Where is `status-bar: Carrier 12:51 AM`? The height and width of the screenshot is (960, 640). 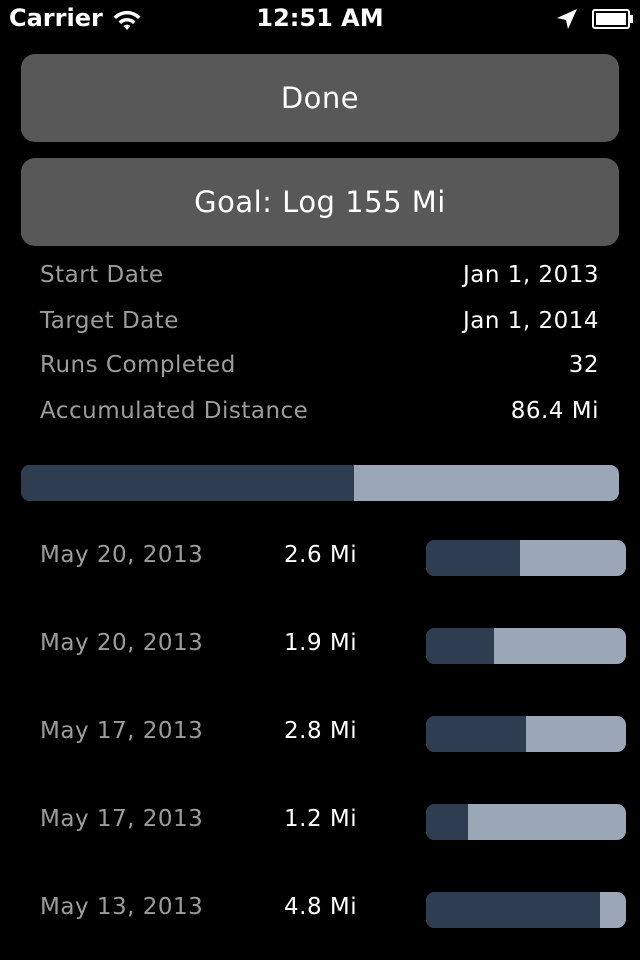 status-bar: Carrier 12:51 AM is located at coordinates (320, 20).